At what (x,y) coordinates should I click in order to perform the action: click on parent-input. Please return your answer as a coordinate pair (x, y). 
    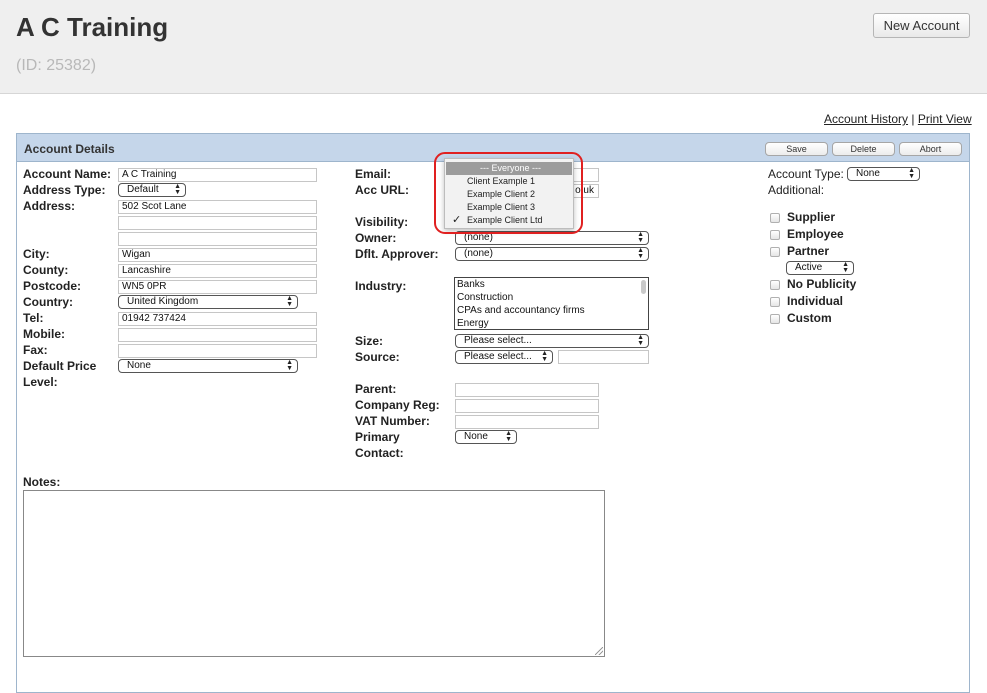
    Looking at the image, I should click on (527, 390).